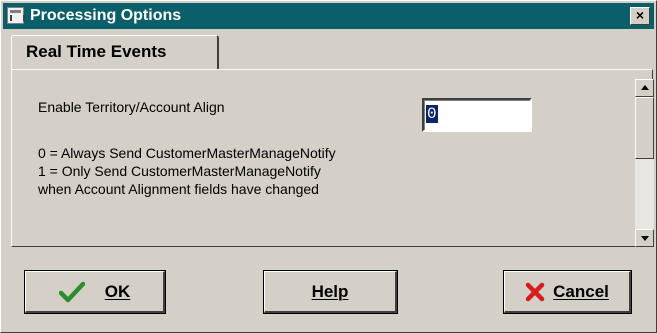 Image resolution: width=657 pixels, height=333 pixels. I want to click on ok-label: OK, so click(117, 291).